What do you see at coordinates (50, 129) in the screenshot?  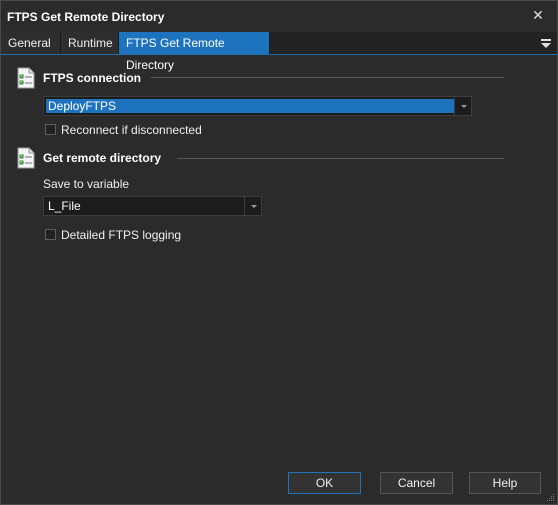 I see `reconnect-checkbox` at bounding box center [50, 129].